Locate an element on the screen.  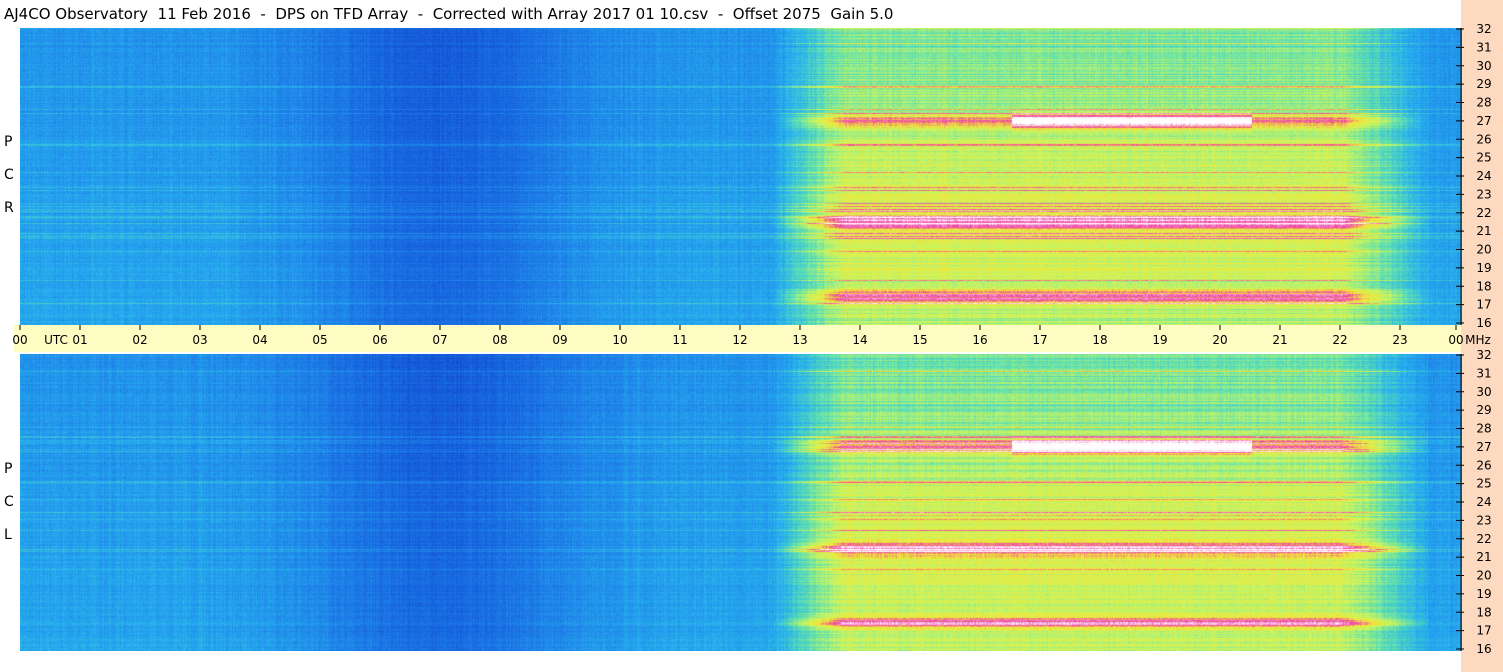
time-tick-label: 10 is located at coordinates (619, 340).